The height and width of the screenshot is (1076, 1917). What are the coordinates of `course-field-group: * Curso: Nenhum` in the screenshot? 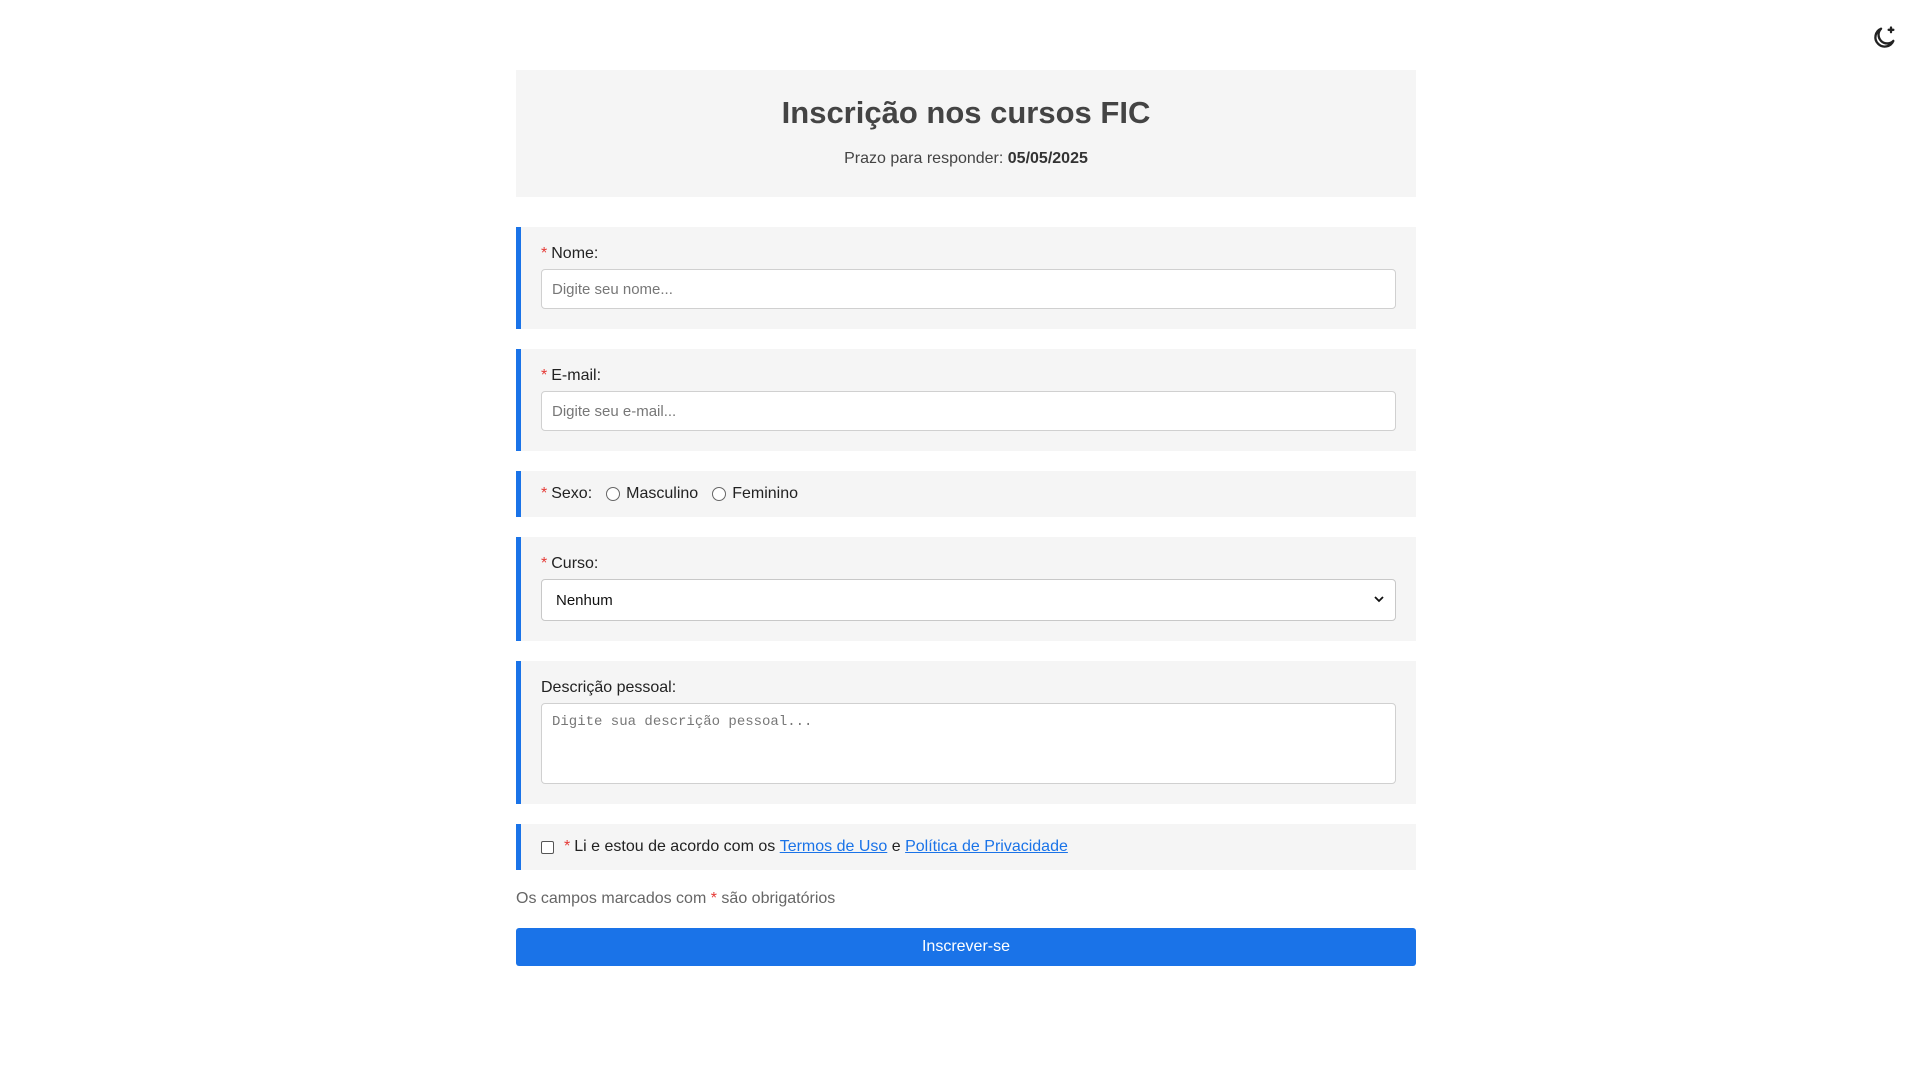 It's located at (966, 589).